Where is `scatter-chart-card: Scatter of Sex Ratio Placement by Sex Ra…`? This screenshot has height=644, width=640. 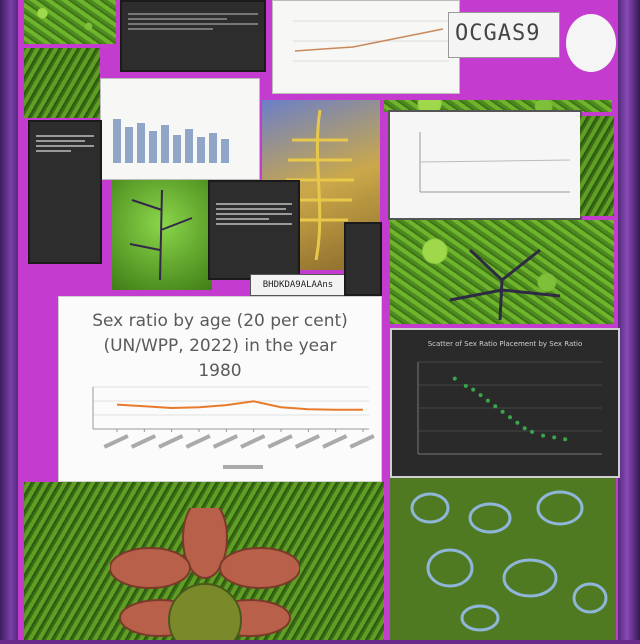
scatter-chart-card: Scatter of Sex Ratio Placement by Sex Ra… is located at coordinates (505, 403).